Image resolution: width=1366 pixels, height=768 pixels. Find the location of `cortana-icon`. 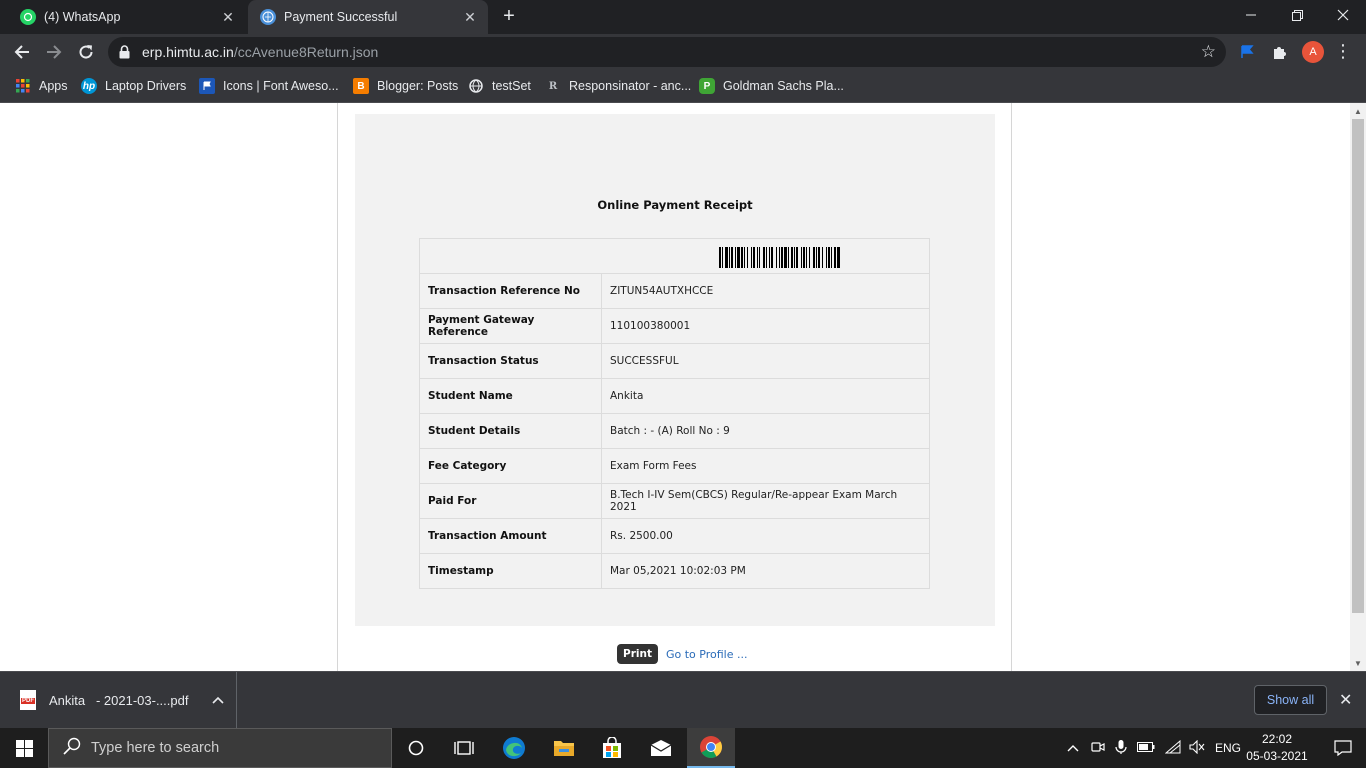

cortana-icon is located at coordinates (416, 748).